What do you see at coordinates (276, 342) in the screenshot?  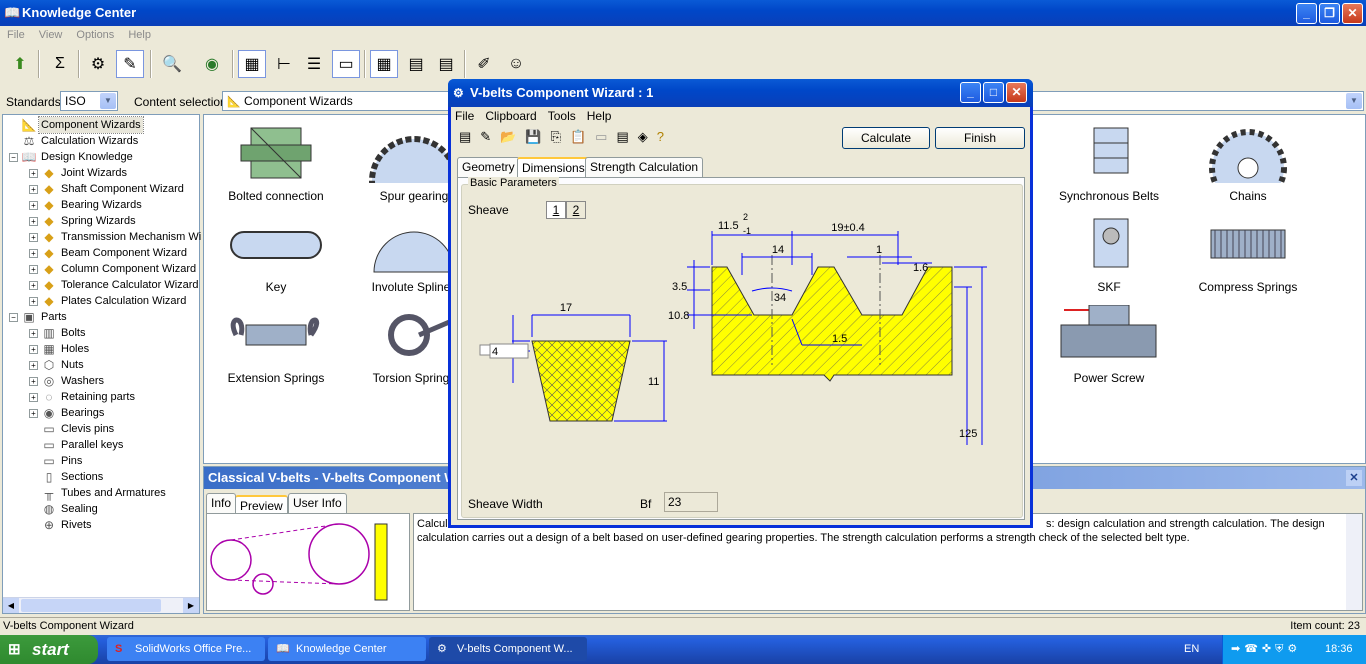 I see `gallery-item-extension: Extension Springs` at bounding box center [276, 342].